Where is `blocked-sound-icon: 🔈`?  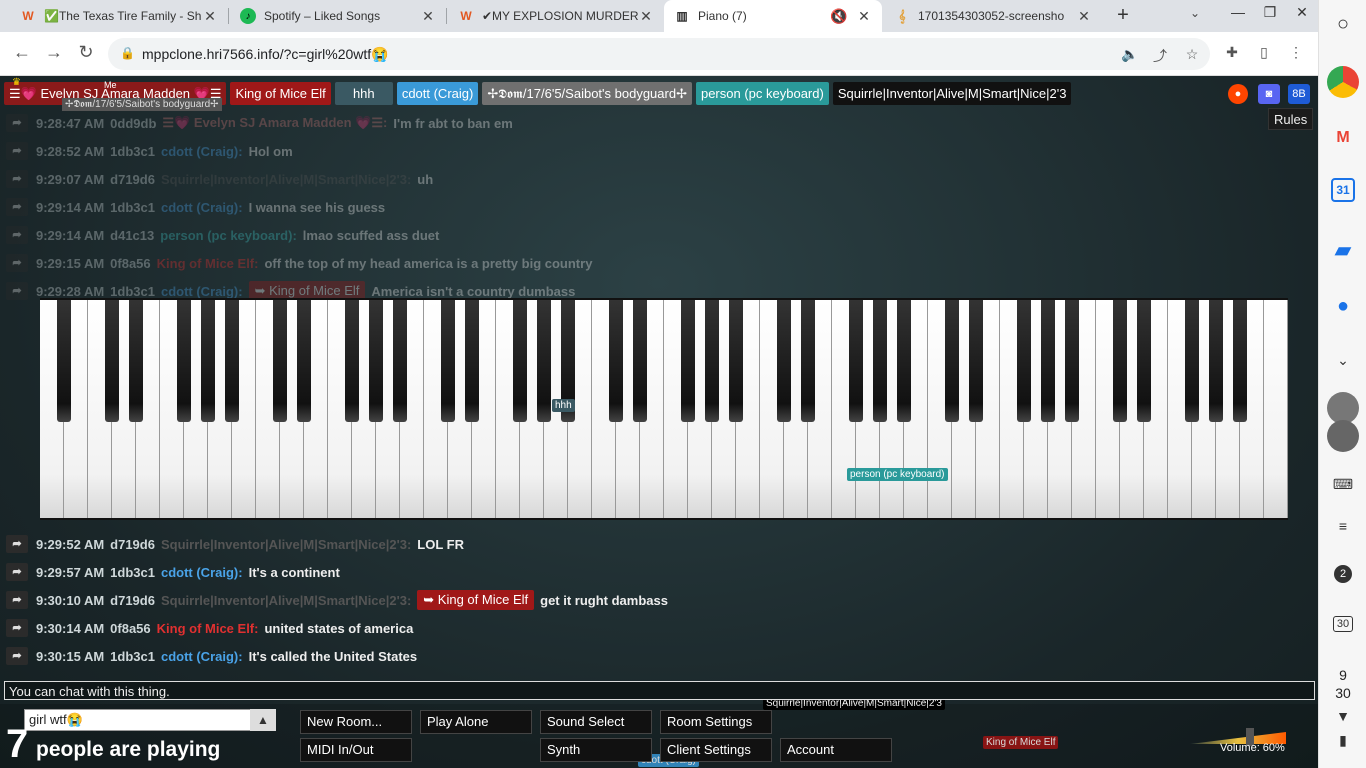 blocked-sound-icon: 🔈 is located at coordinates (1130, 54).